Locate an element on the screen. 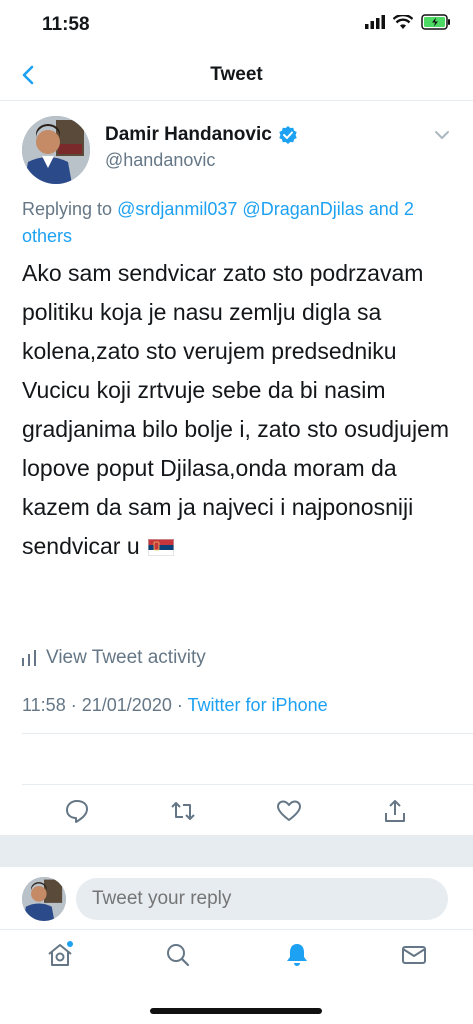  retweet-icon is located at coordinates (183, 811).